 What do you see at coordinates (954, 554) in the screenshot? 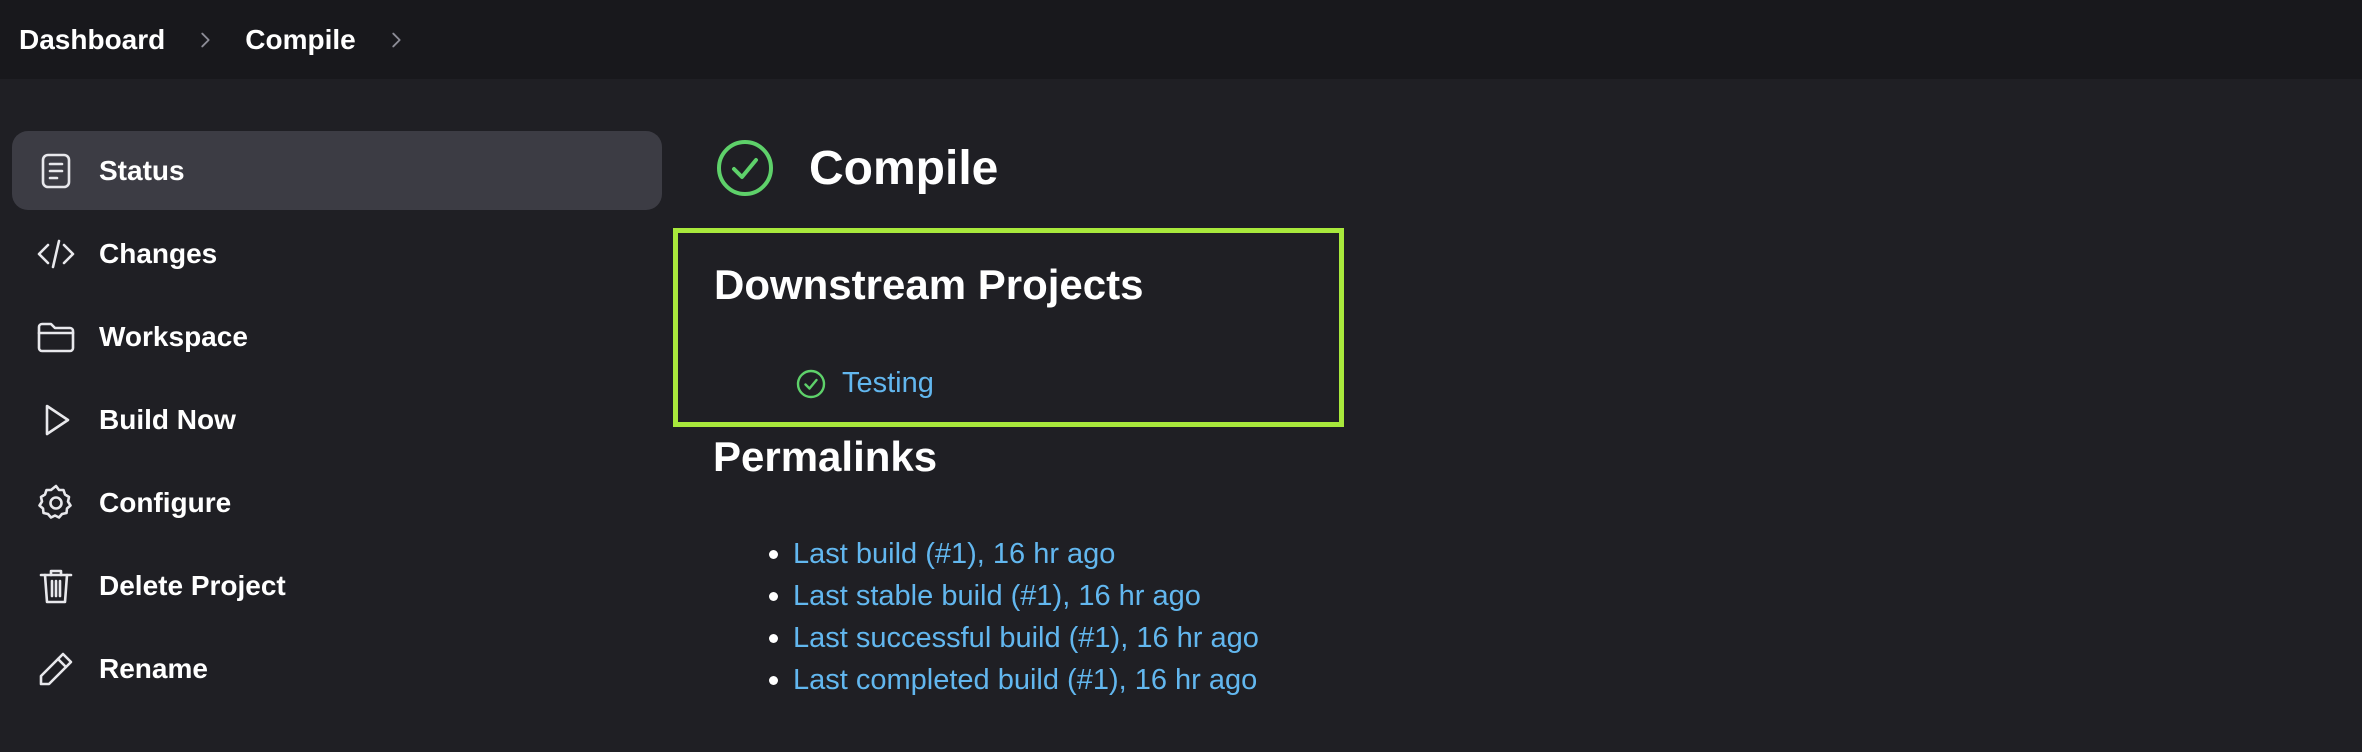
I see `permalink-last-build: Last build (#1), 16 hr ago` at bounding box center [954, 554].